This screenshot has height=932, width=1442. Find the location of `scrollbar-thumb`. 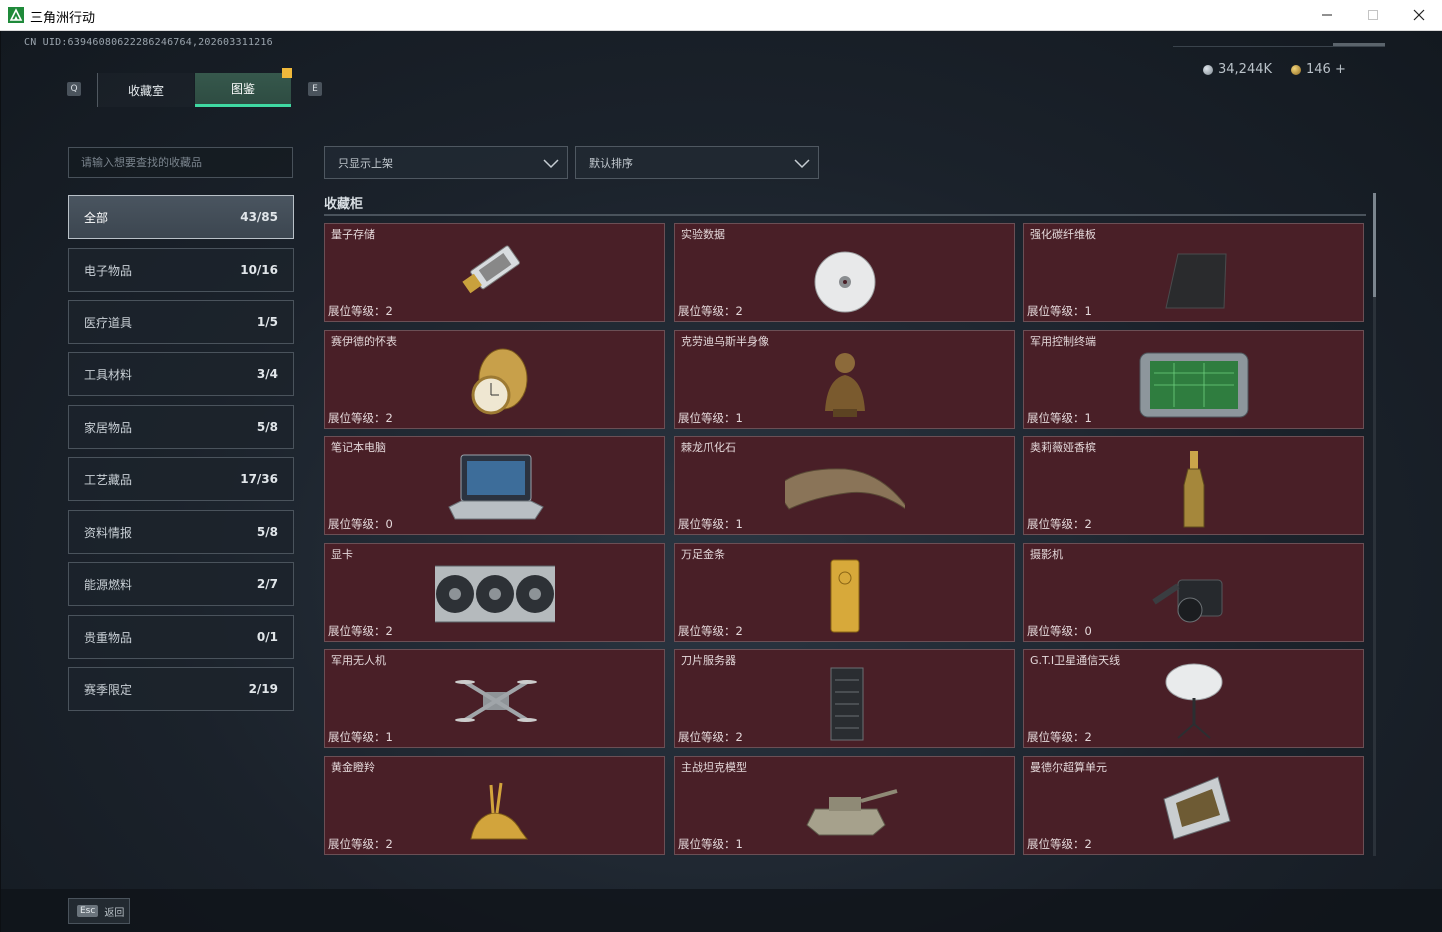

scrollbar-thumb is located at coordinates (1374, 245).